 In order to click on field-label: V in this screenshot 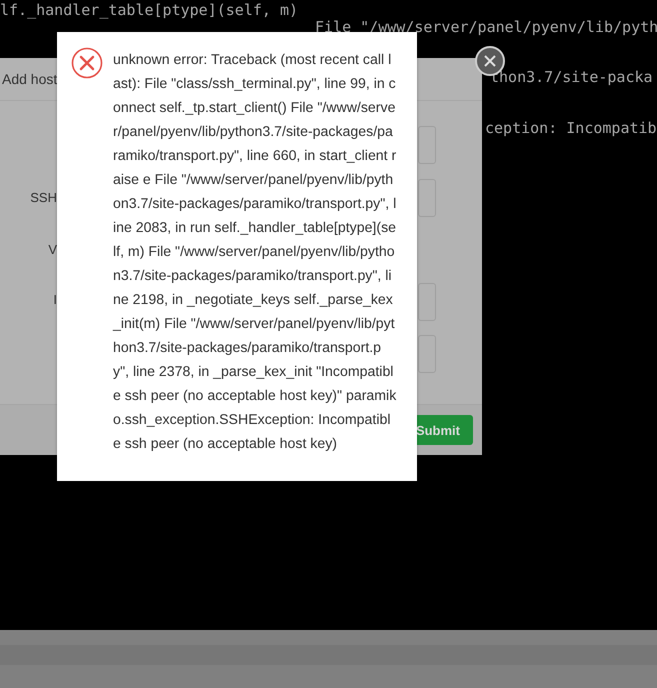, I will do `click(52, 249)`.